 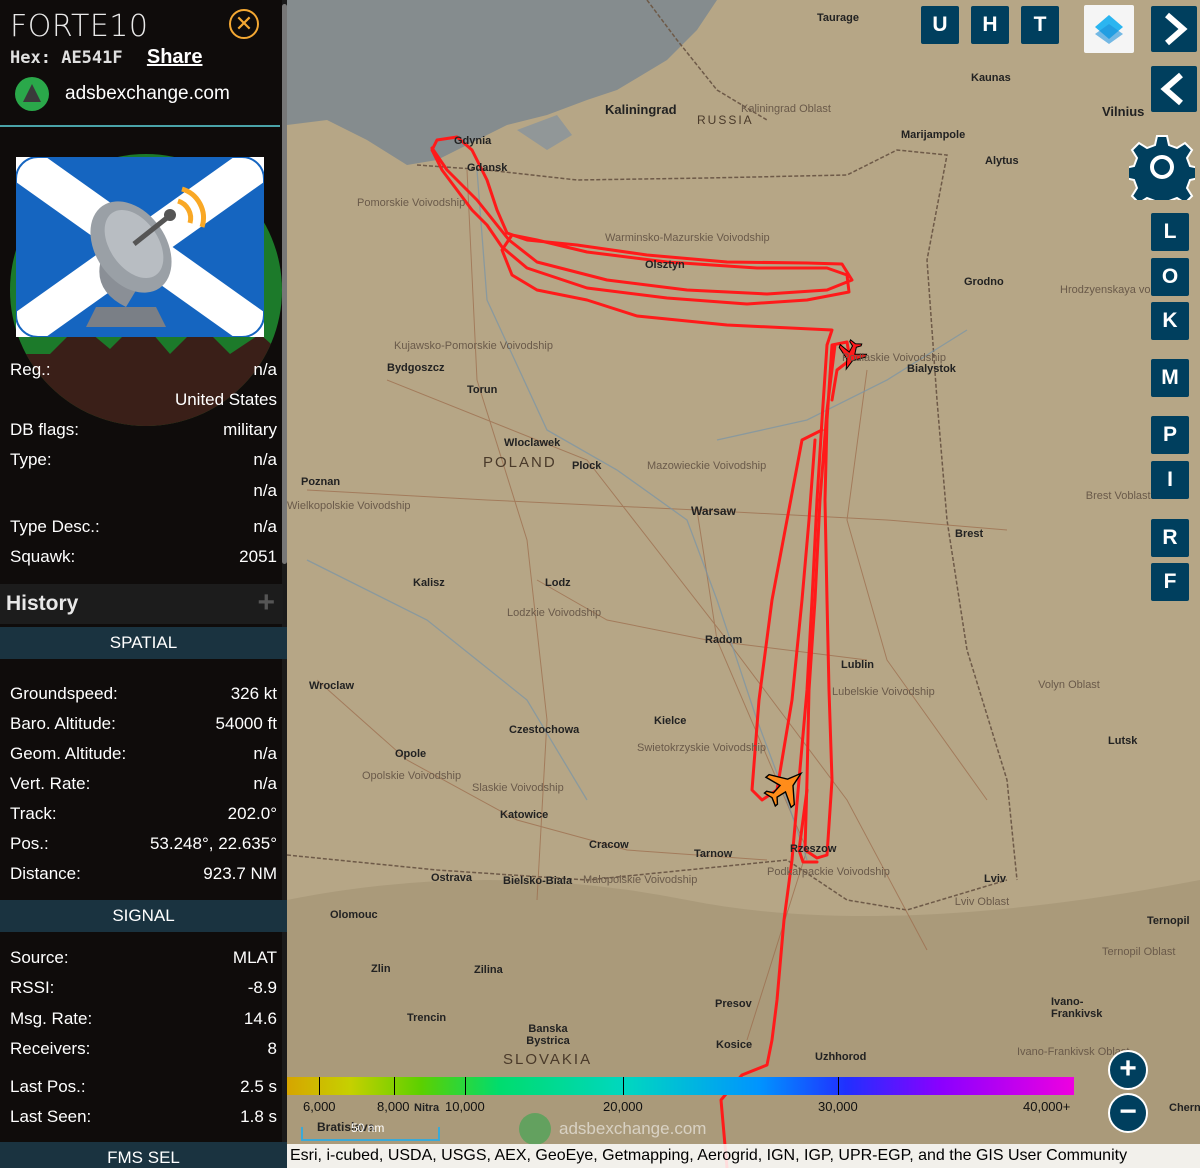 I want to click on chevron-right-icon, so click(x=1176, y=29).